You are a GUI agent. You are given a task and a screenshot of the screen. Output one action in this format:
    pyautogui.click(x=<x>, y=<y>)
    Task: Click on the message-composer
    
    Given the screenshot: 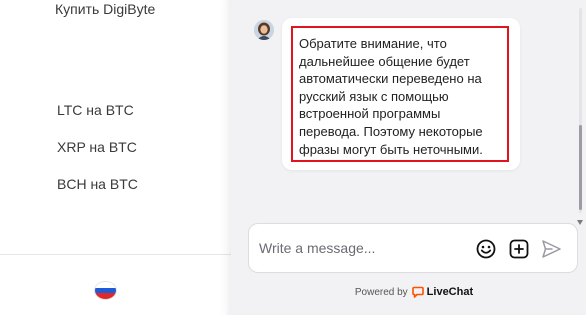 What is the action you would take?
    pyautogui.click(x=413, y=248)
    